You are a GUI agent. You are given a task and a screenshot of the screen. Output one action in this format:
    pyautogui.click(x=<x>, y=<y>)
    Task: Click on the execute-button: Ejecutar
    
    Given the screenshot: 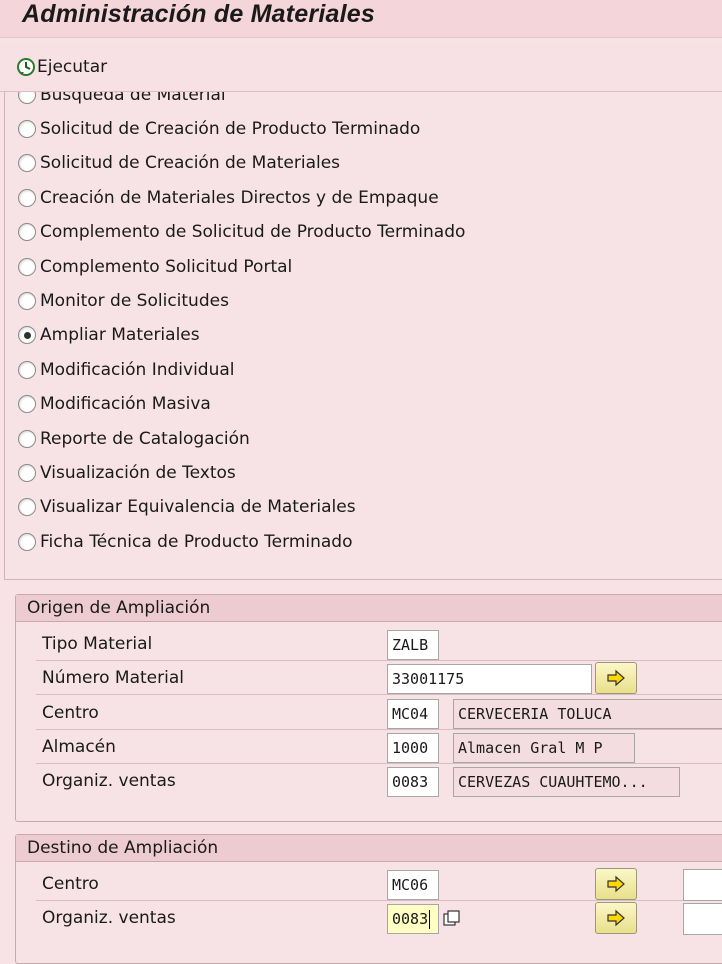 What is the action you would take?
    pyautogui.click(x=61, y=67)
    